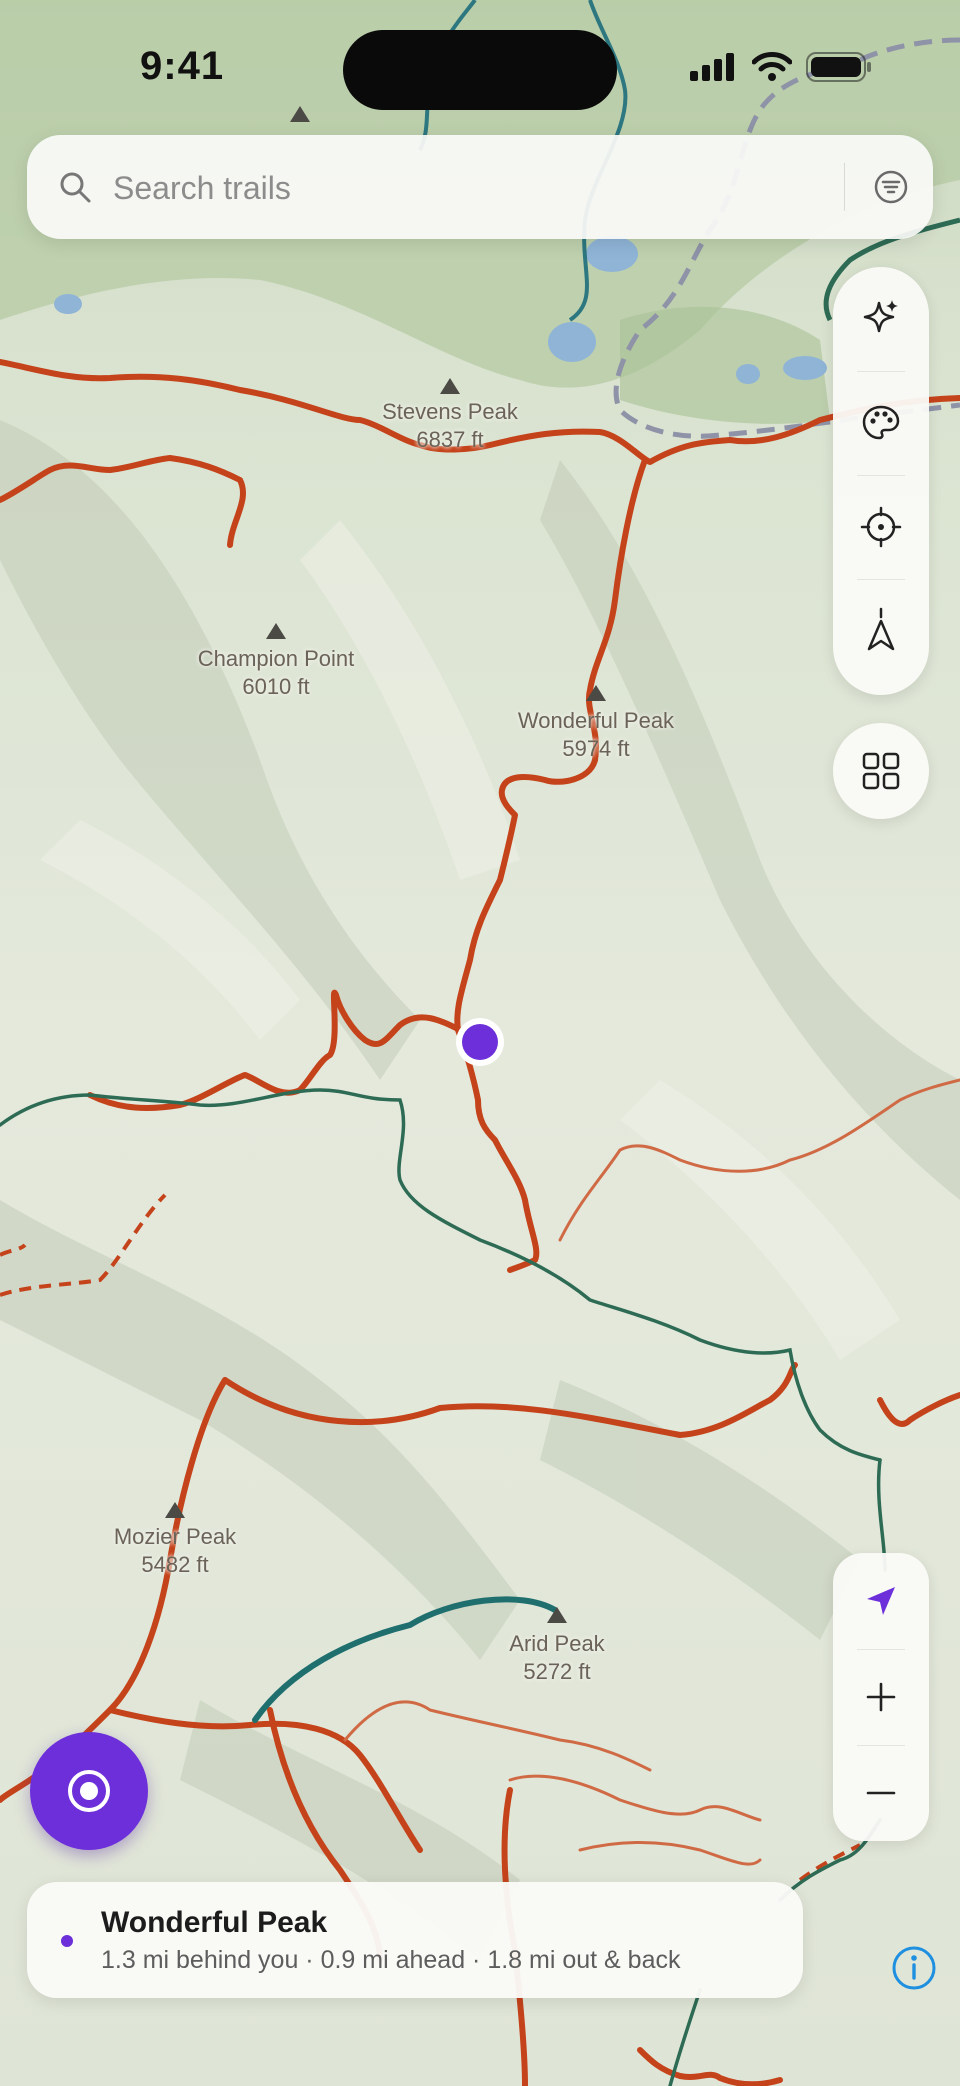 The height and width of the screenshot is (2086, 960). Describe the element at coordinates (450, 411) in the screenshot. I see `peak-name: Stevens Peak` at that location.